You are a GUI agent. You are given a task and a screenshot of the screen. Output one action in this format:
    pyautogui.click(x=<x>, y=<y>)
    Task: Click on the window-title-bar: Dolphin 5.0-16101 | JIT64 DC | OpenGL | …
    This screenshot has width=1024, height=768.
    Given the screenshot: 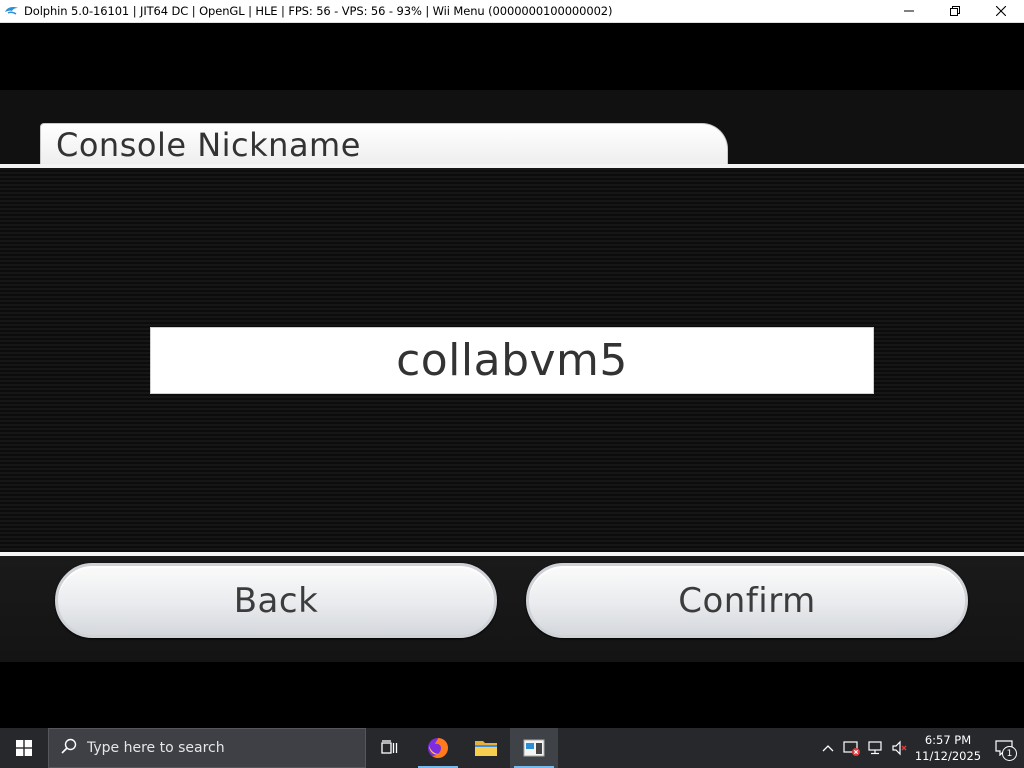 What is the action you would take?
    pyautogui.click(x=512, y=11)
    